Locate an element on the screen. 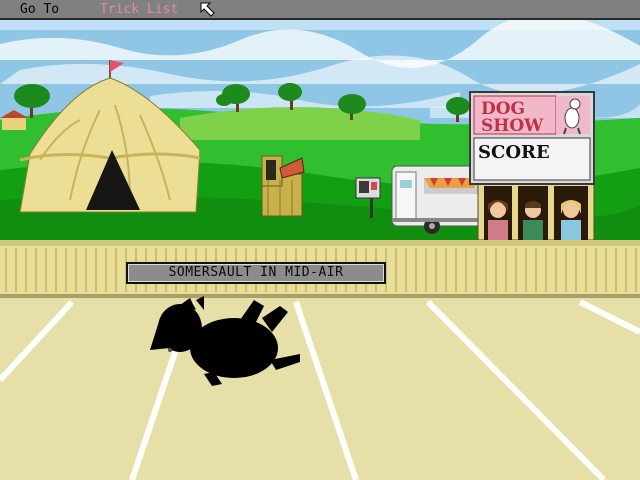  menu-goto: Go To is located at coordinates (39, 10).